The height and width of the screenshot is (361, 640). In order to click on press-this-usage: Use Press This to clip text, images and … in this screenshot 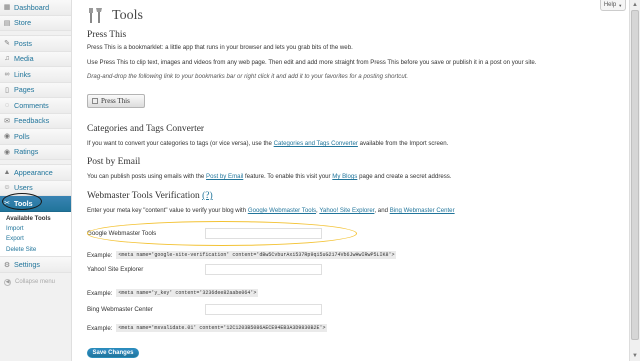, I will do `click(312, 62)`.